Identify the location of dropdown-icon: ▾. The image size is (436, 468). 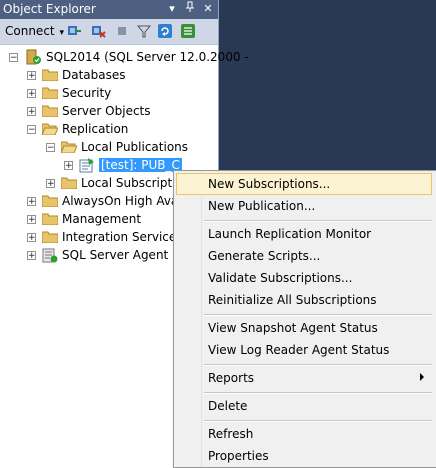
(172, 8).